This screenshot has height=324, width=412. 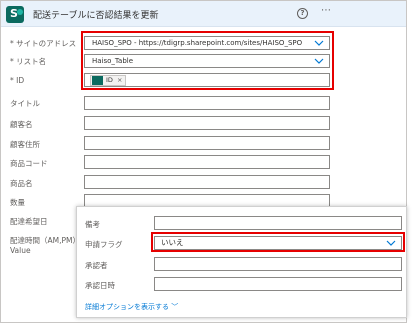 What do you see at coordinates (92, 224) in the screenshot?
I see `remarks-label: 備考` at bounding box center [92, 224].